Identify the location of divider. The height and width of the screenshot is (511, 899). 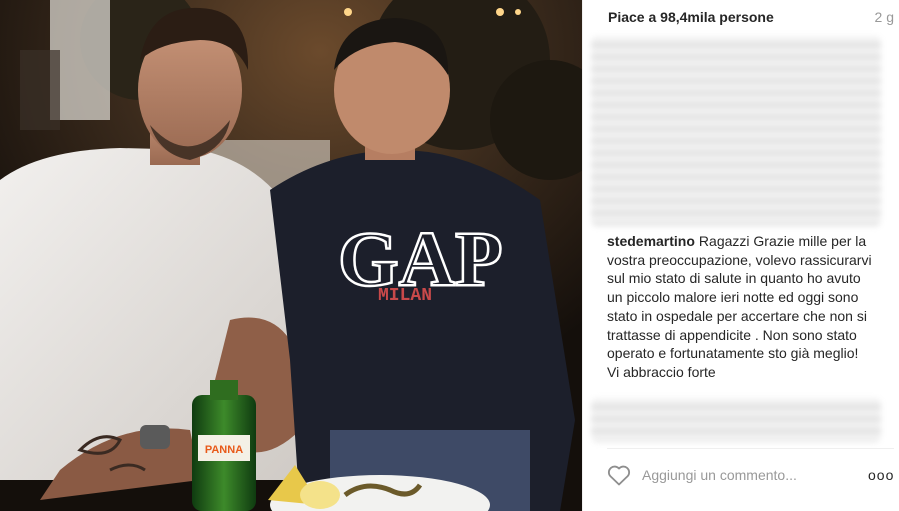
(750, 448).